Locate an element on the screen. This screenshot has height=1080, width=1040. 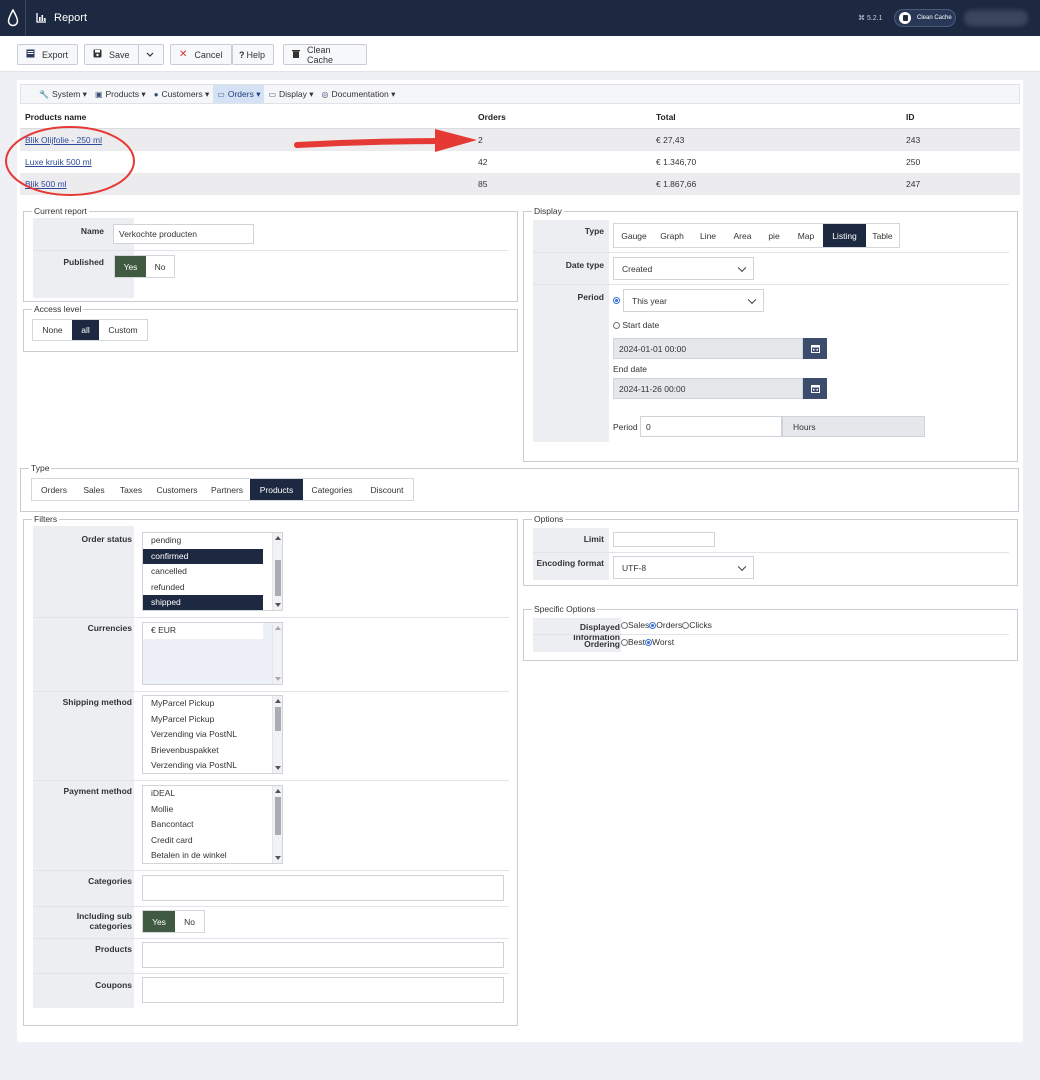
products-input is located at coordinates (323, 955).